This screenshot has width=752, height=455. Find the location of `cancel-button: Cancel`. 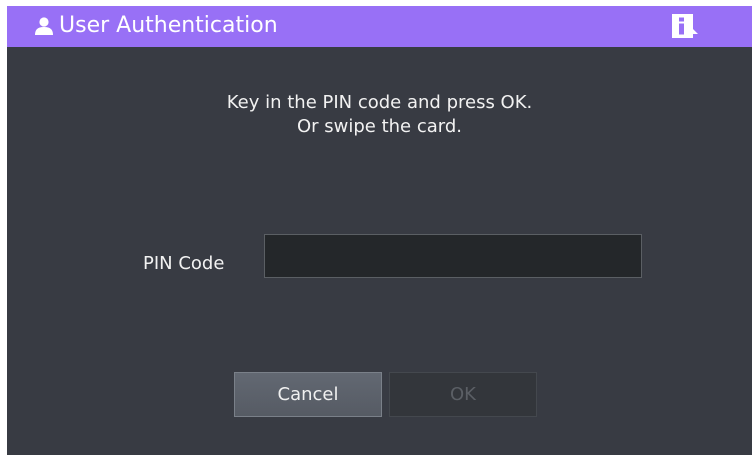

cancel-button: Cancel is located at coordinates (308, 394).